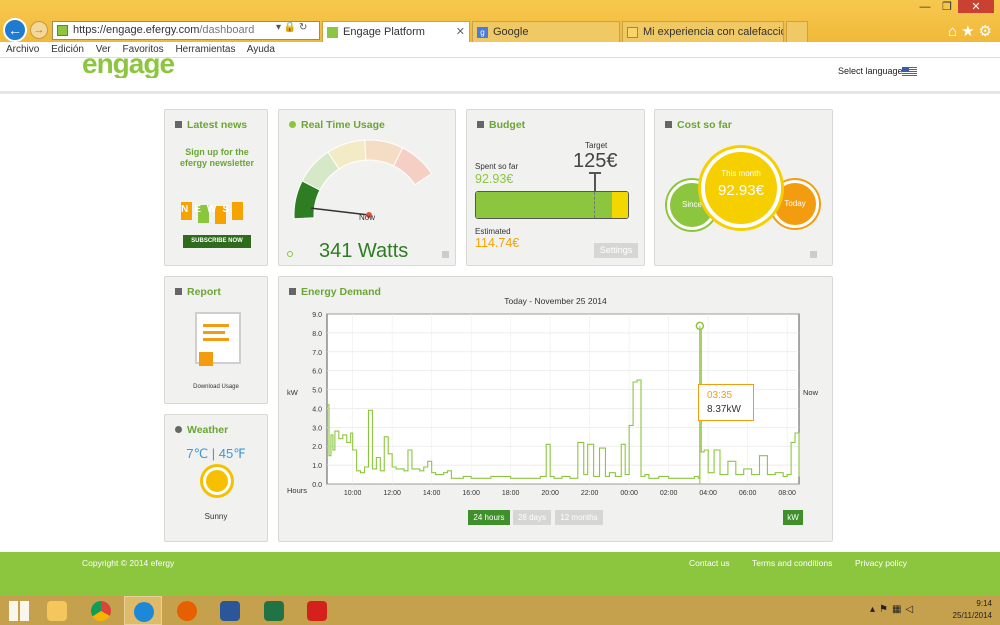 The width and height of the screenshot is (1000, 625). Describe the element at coordinates (724, 409) in the screenshot. I see `tooltip-value: 8.37kW` at that location.